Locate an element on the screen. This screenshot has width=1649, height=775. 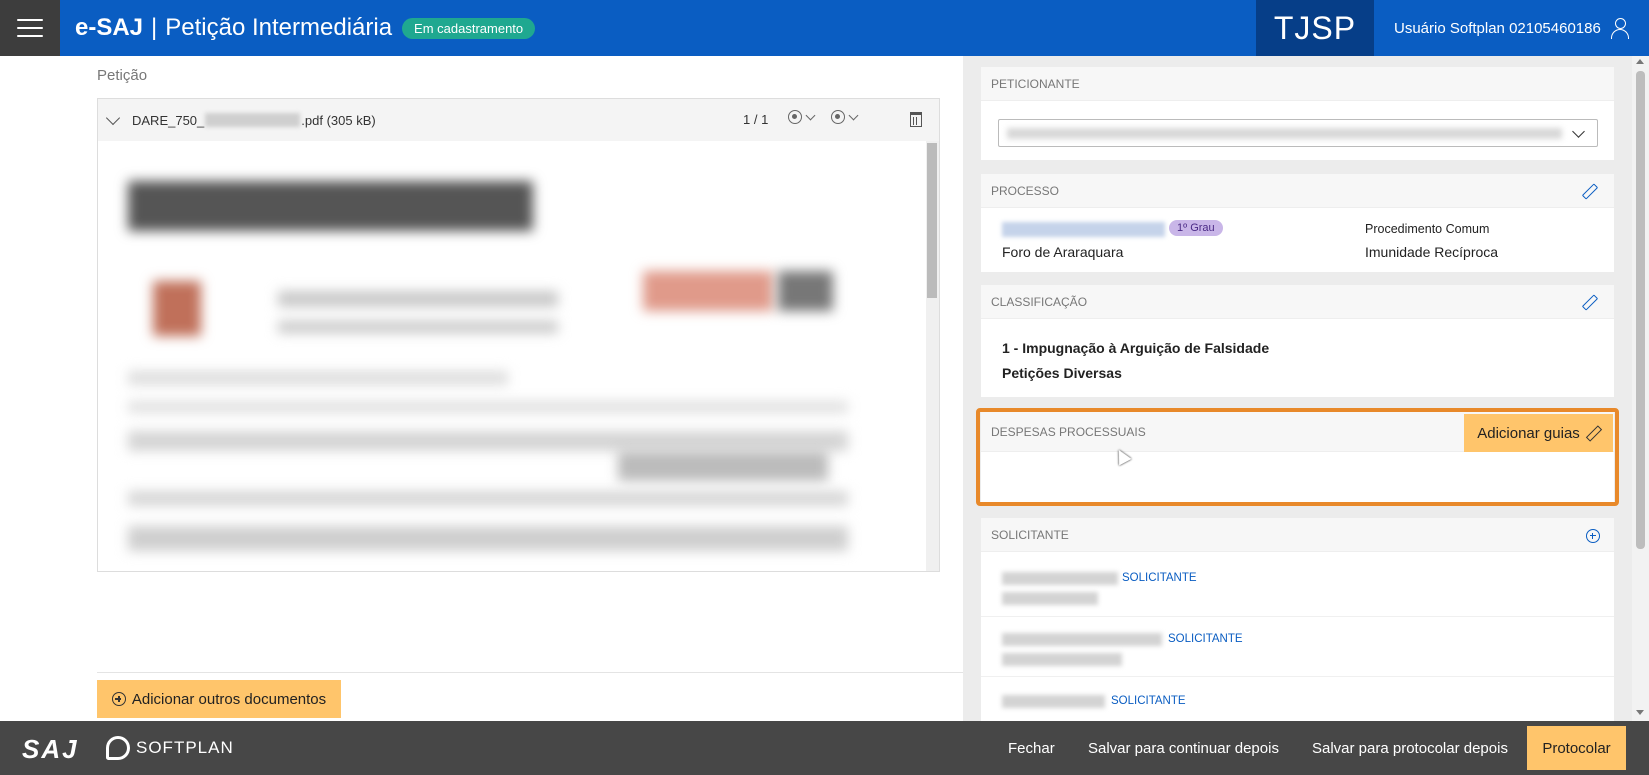
edit-classificacao-icon is located at coordinates (1589, 302).